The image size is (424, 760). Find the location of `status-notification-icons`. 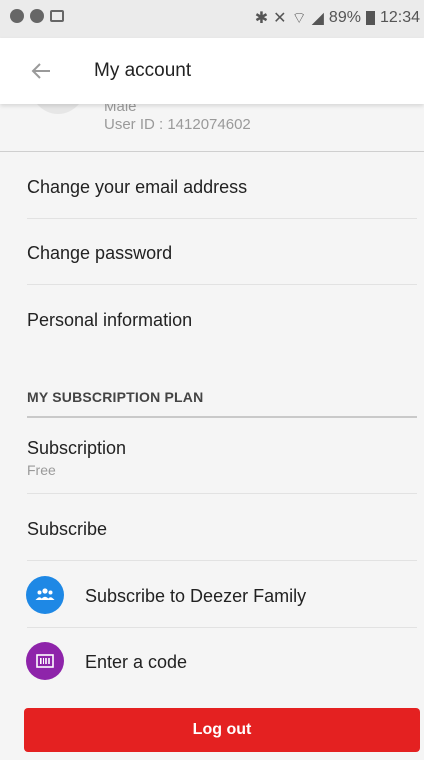

status-notification-icons is located at coordinates (37, 16).